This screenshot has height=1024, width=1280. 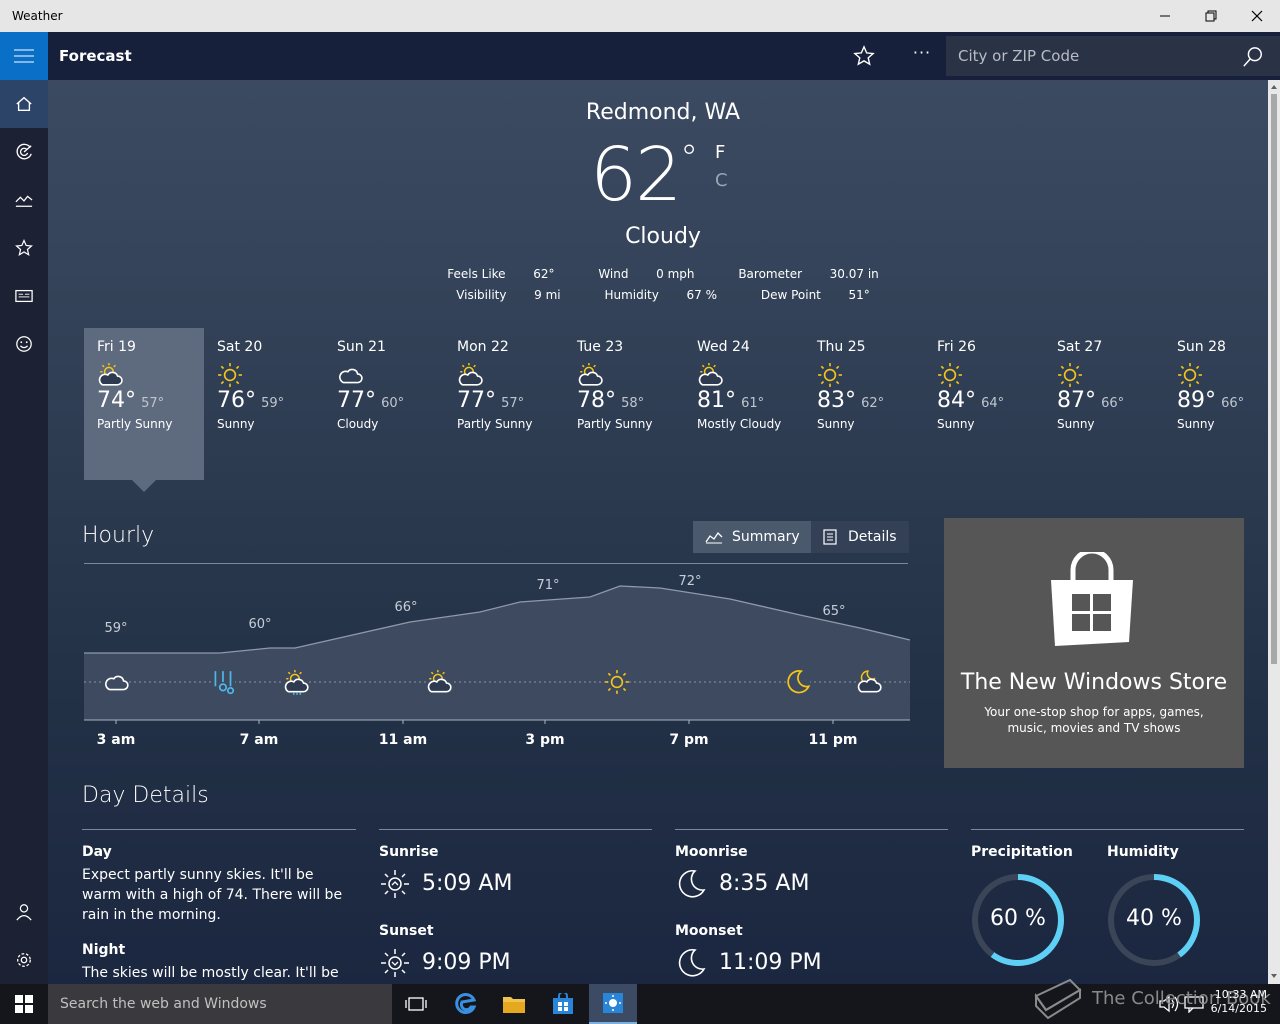 I want to click on search-icon, so click(x=1253, y=57).